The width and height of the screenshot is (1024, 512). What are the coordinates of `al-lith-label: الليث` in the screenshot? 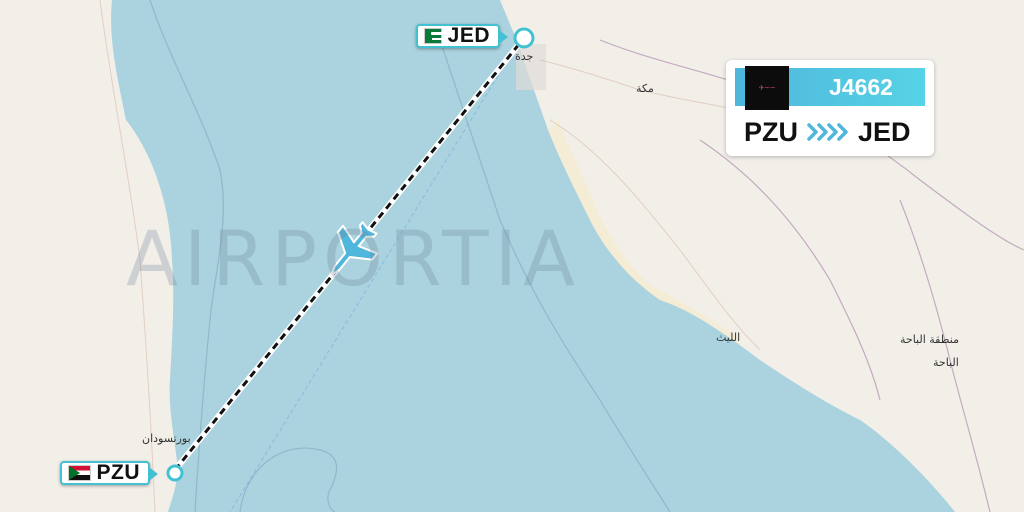 It's located at (728, 337).